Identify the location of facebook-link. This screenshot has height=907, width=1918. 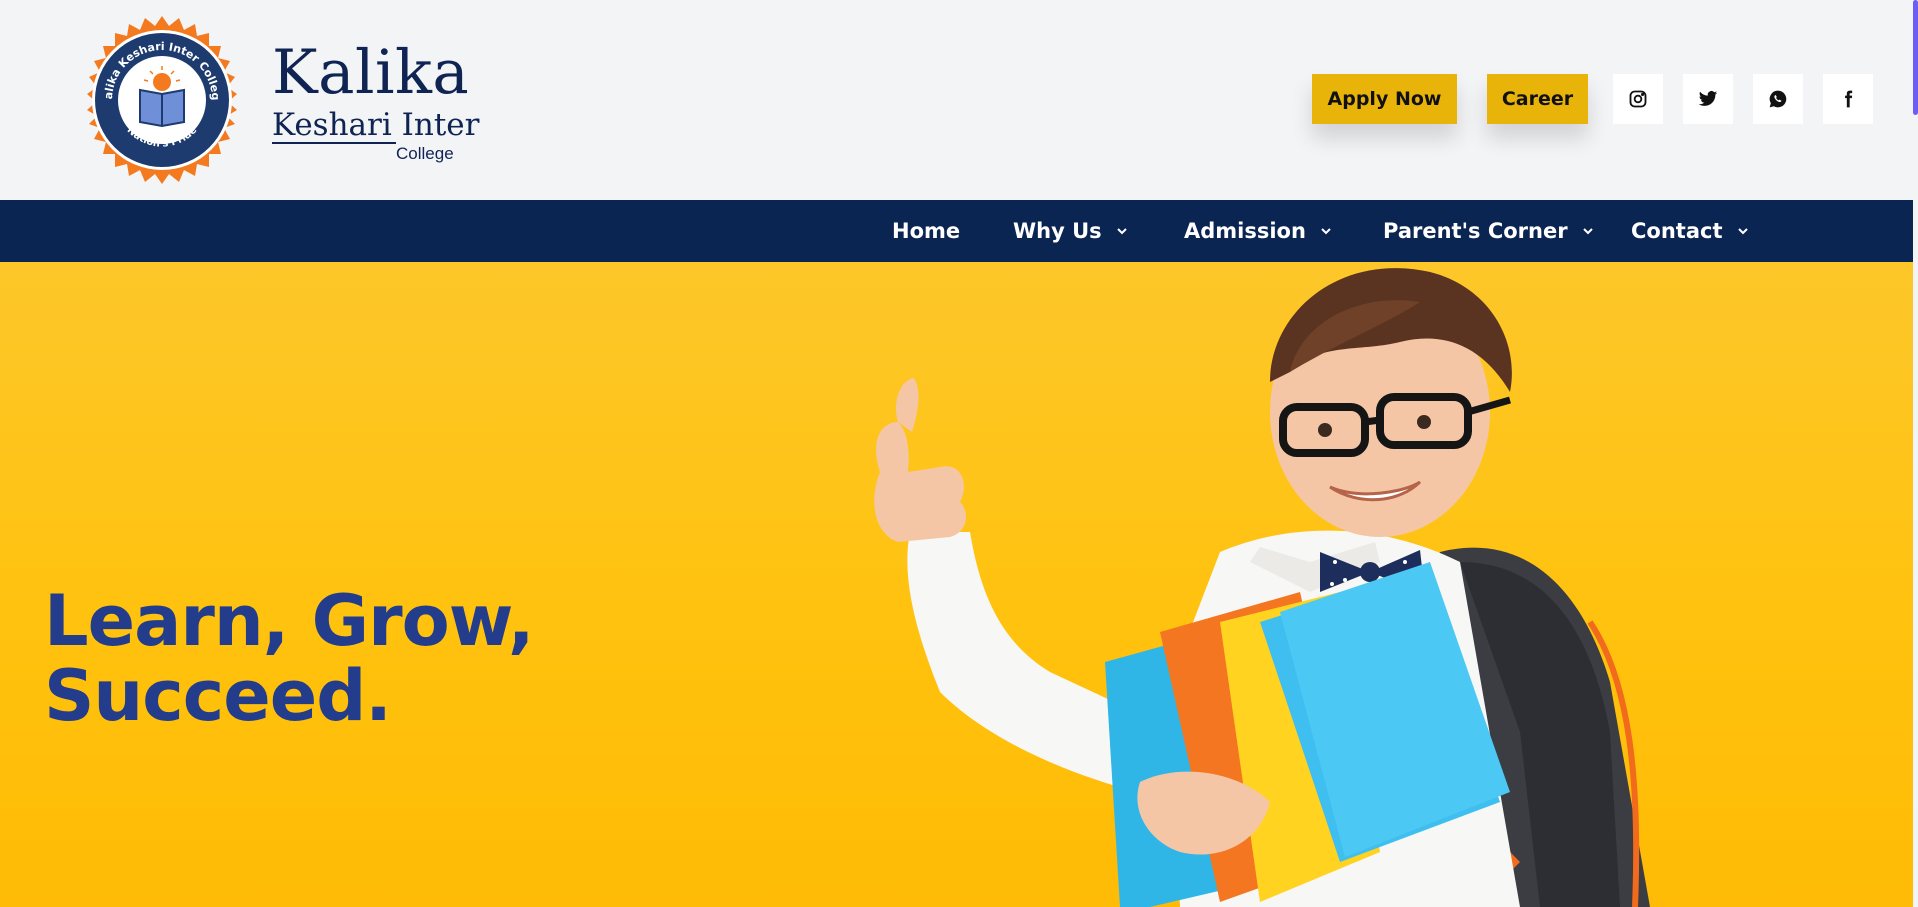
(1848, 99).